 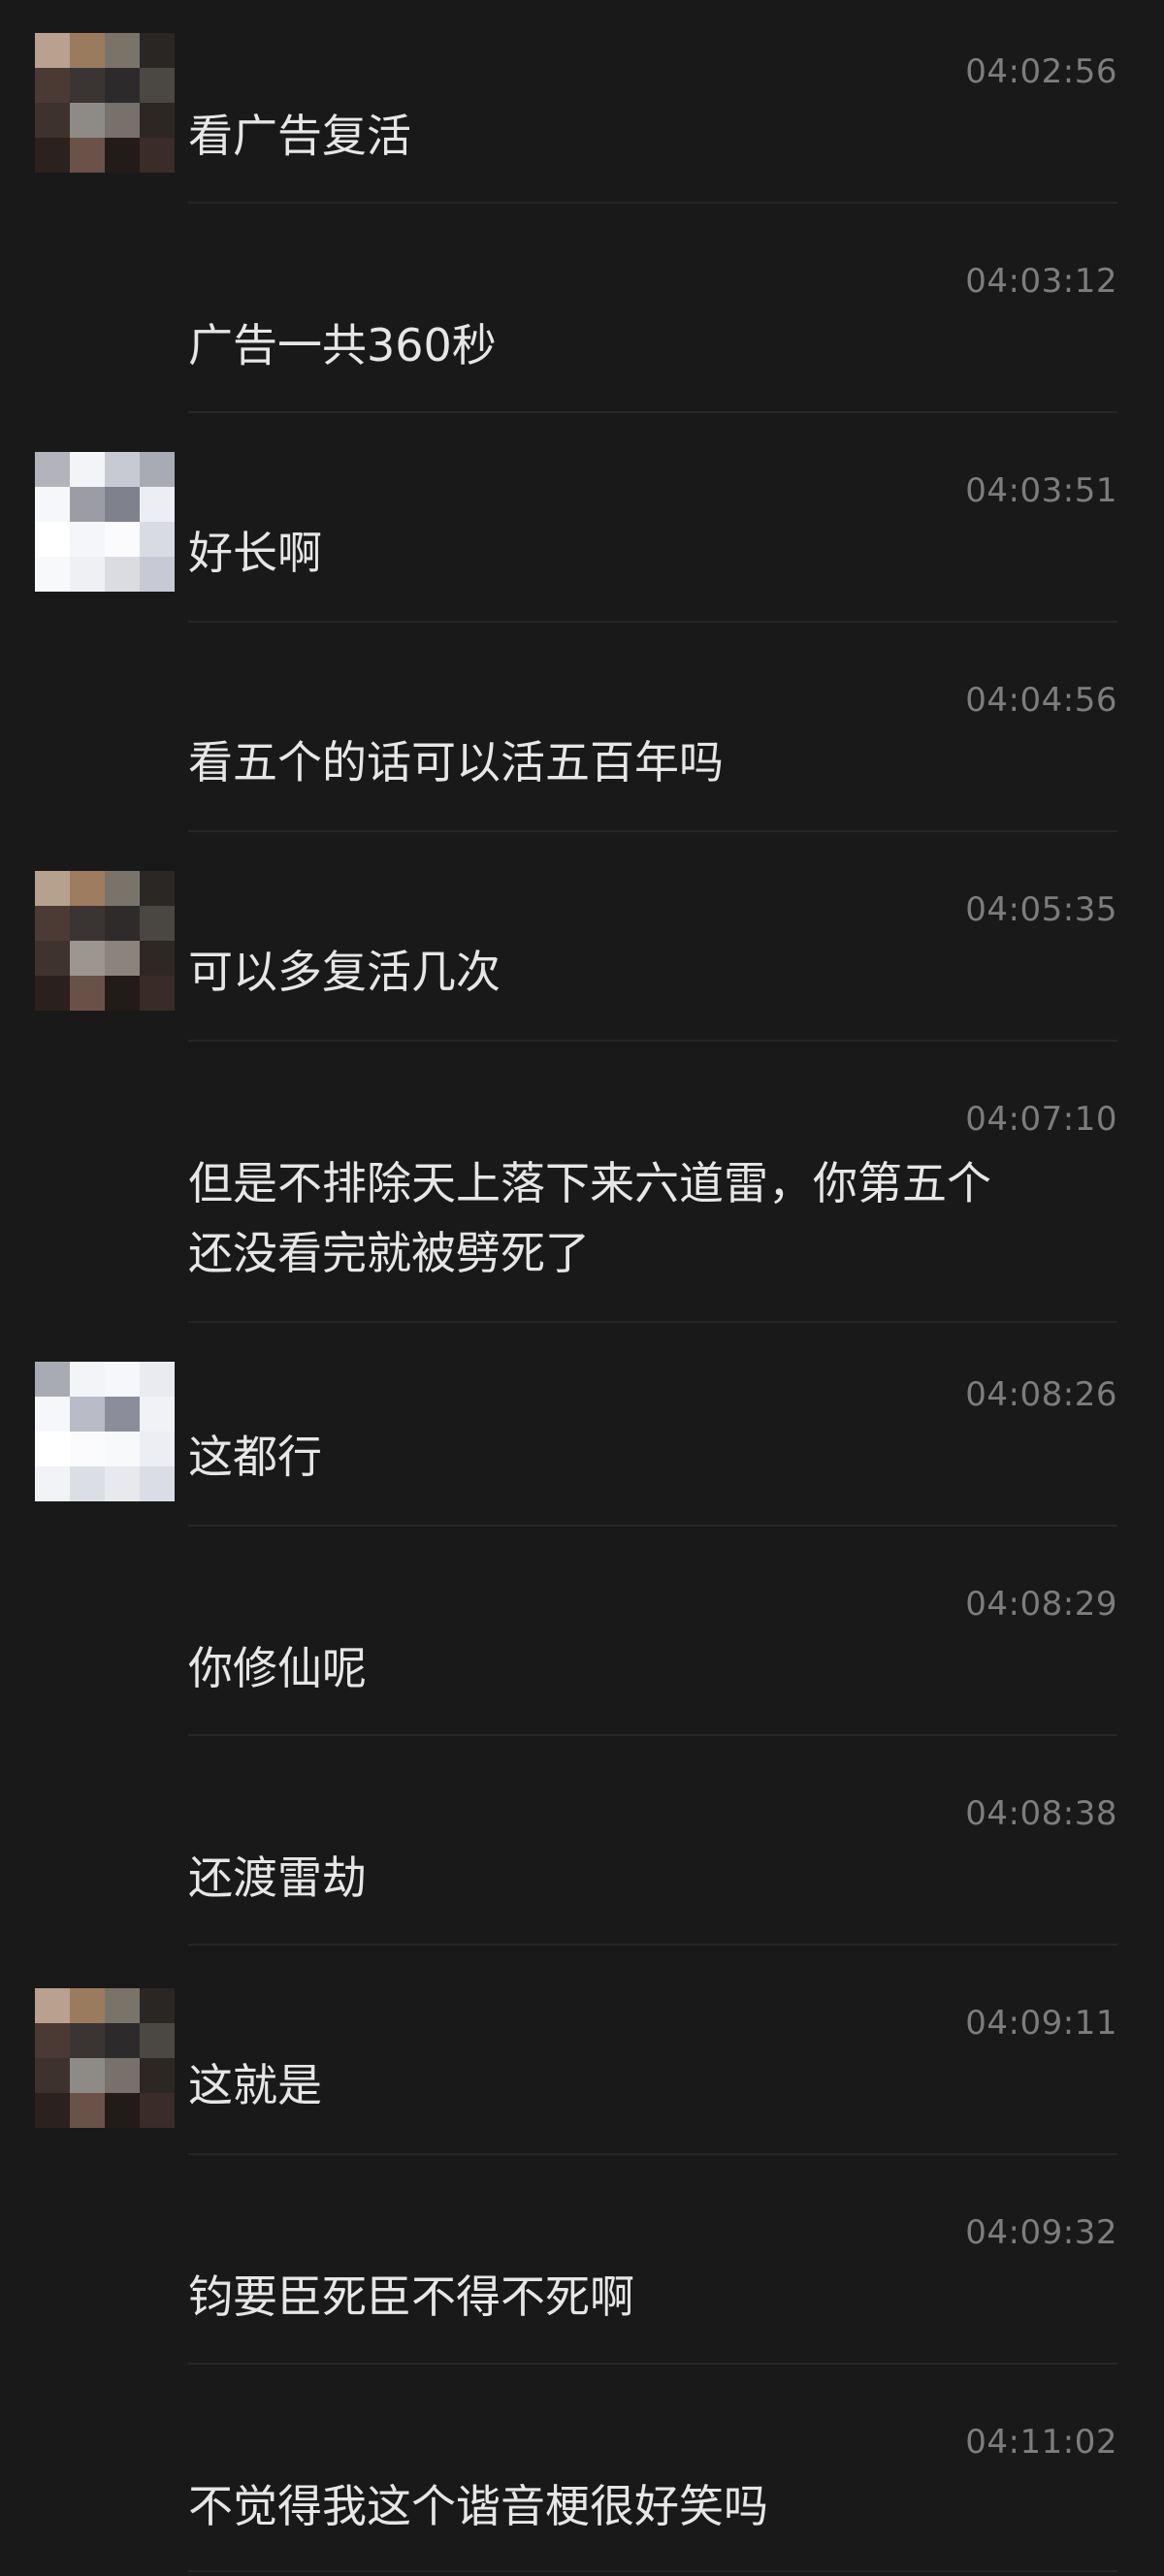 I want to click on message-timestamp: 04:05:35, so click(x=1041, y=909).